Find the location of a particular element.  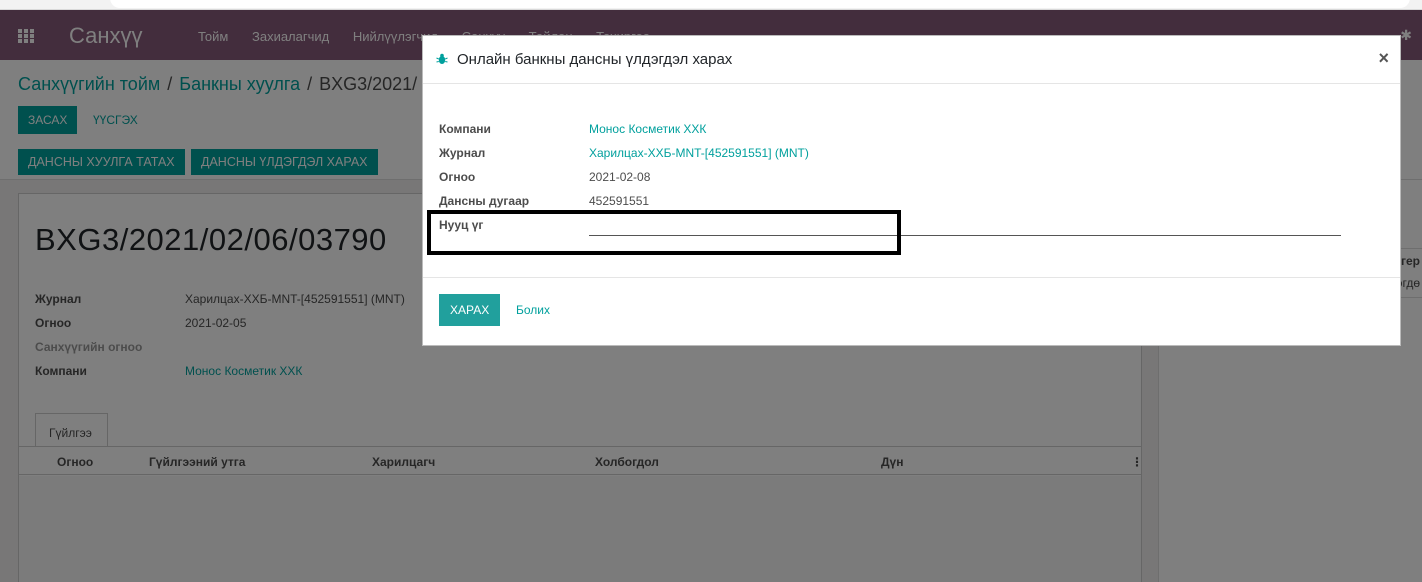

dialog-account-number-label: Дансны дугаар is located at coordinates (484, 201).